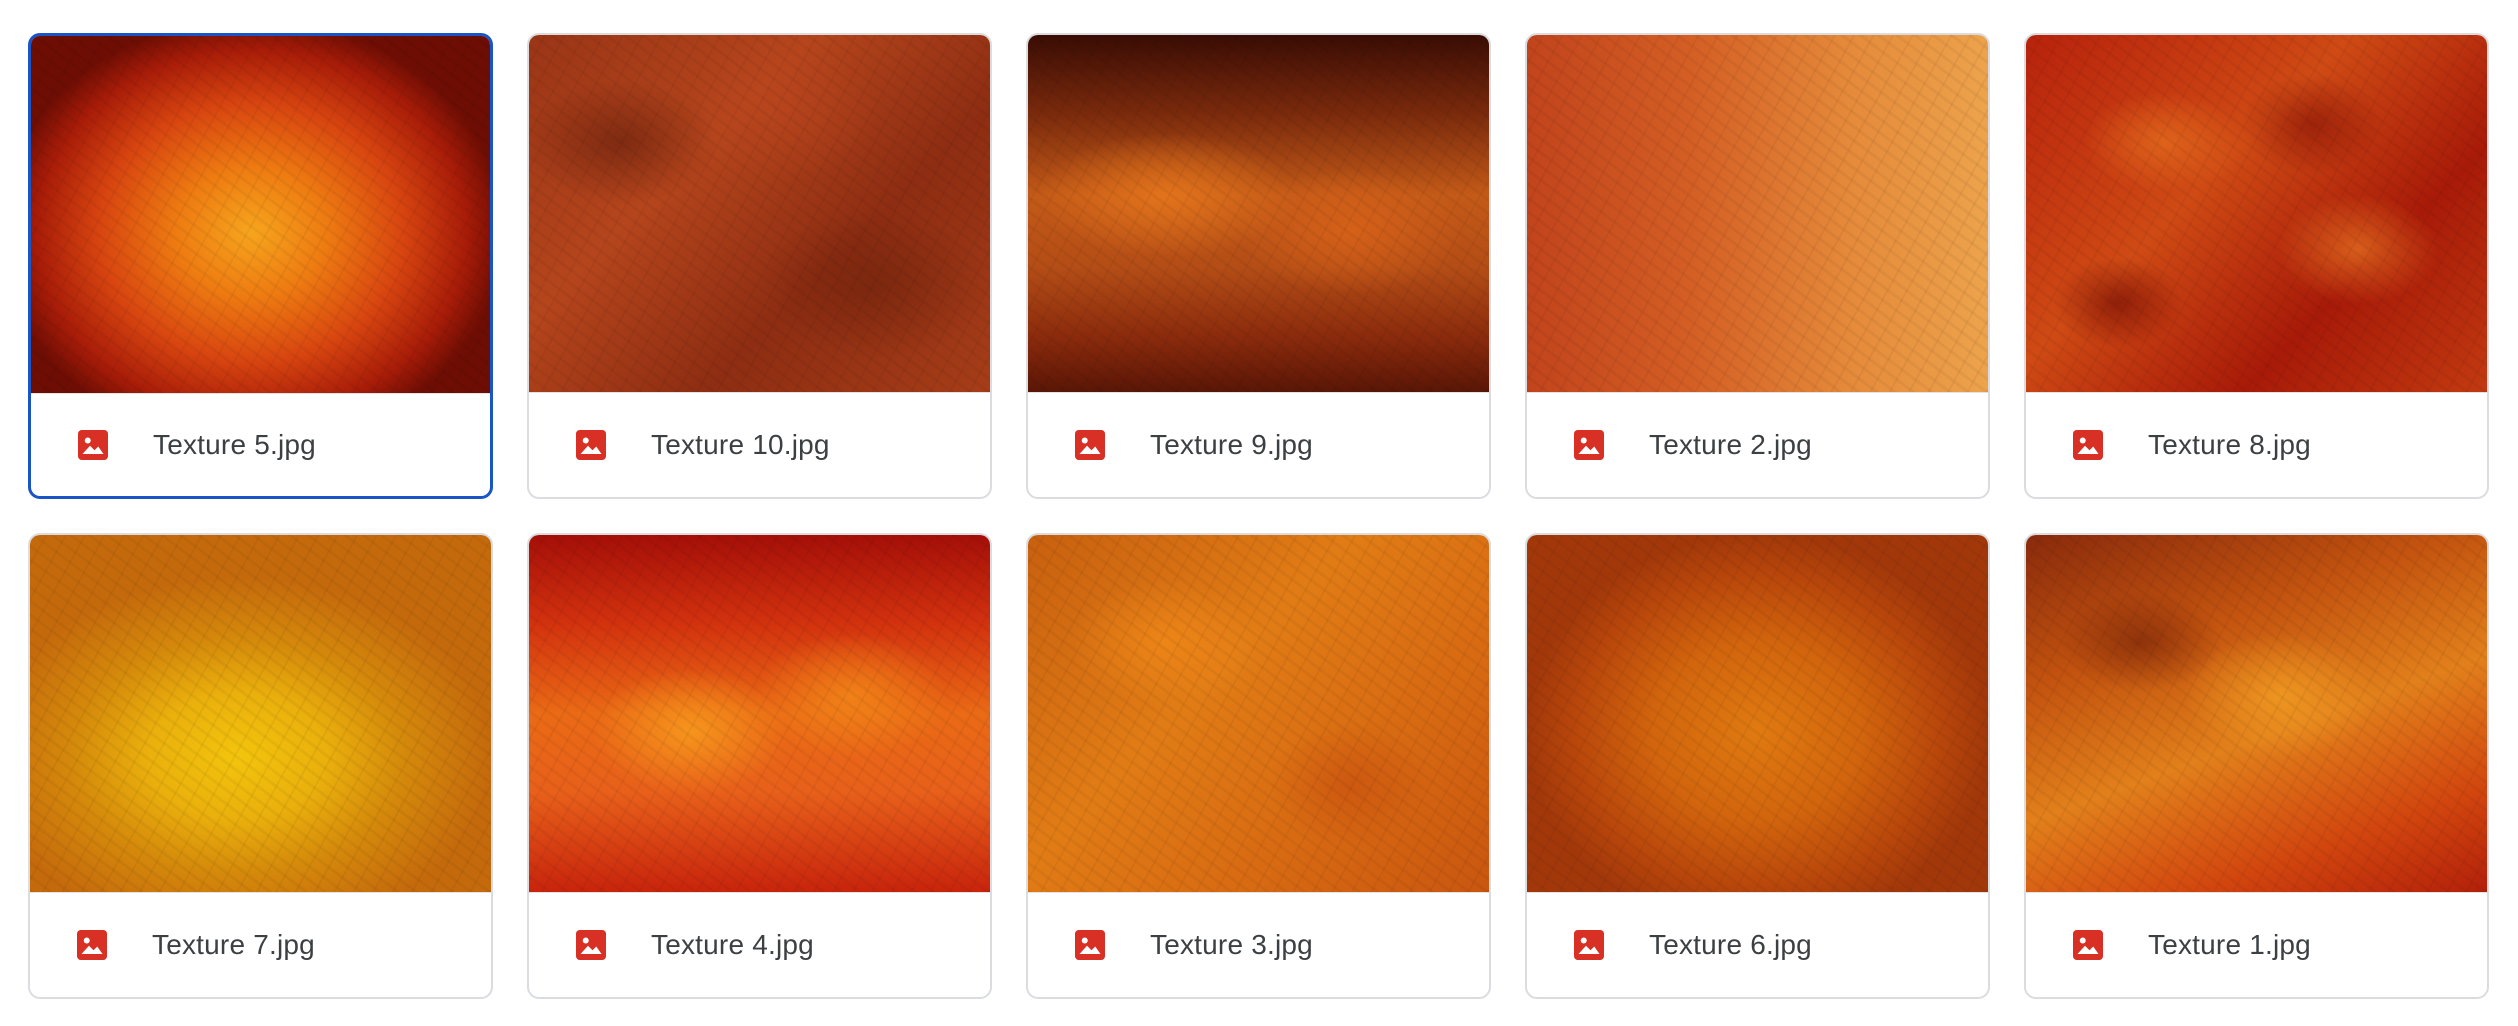 The width and height of the screenshot is (2518, 1026). I want to click on file-card: Texture 8.jpg, so click(2256, 266).